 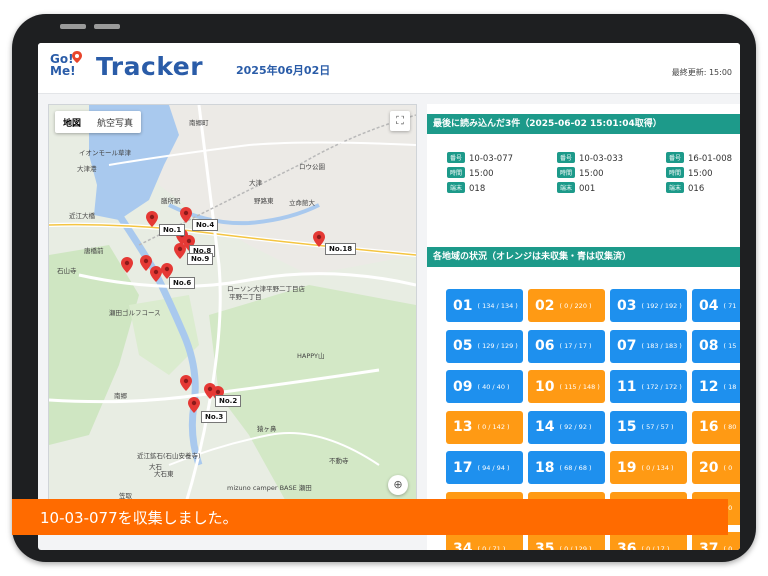 What do you see at coordinates (456, 157) in the screenshot?
I see `number-badge: 番号` at bounding box center [456, 157].